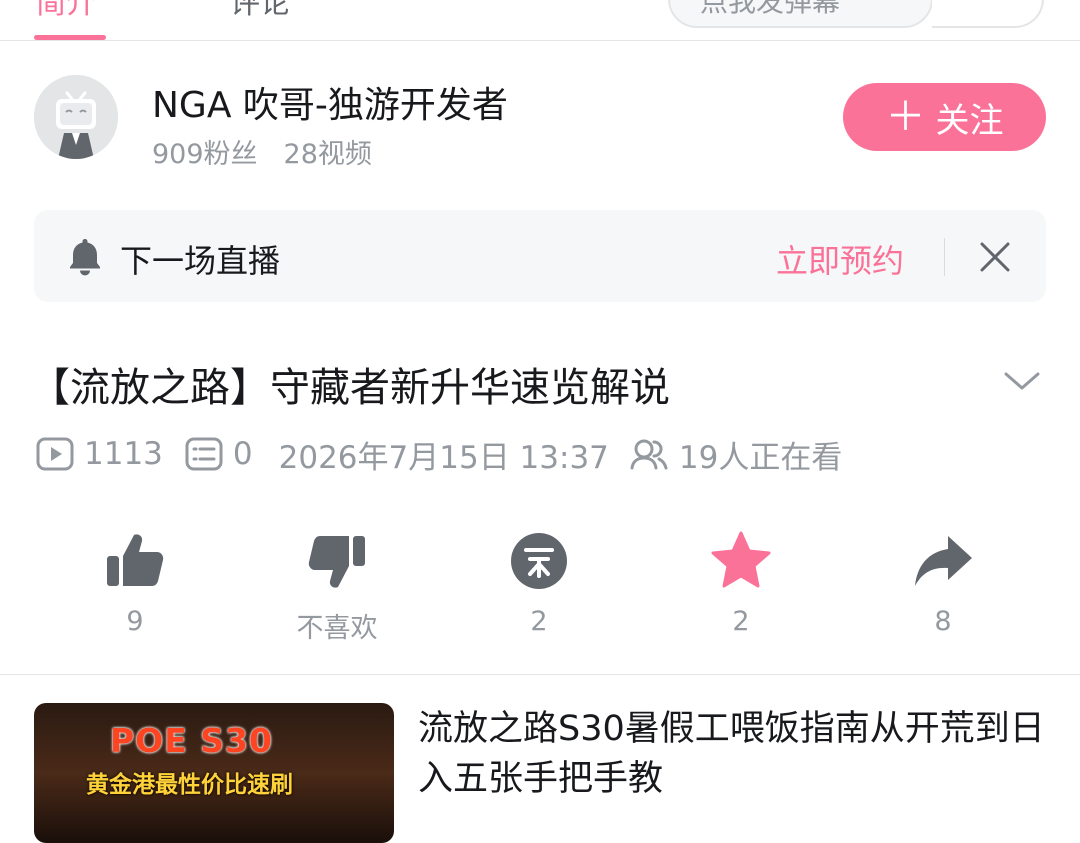 This screenshot has height=843, width=1080. I want to click on bell-icon, so click(85, 257).